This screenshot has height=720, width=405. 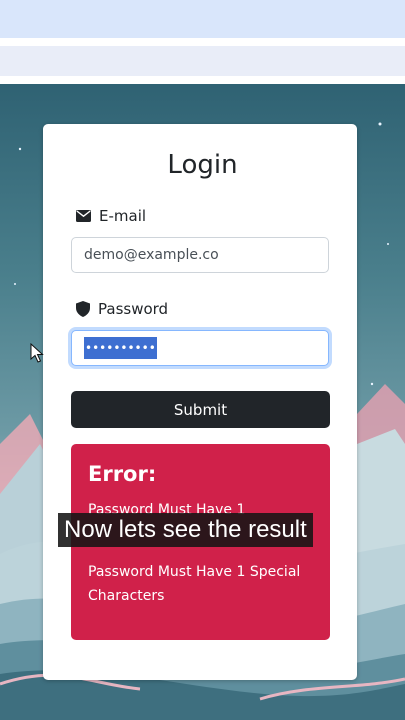 I want to click on email-value: demo@example.co, so click(x=151, y=255).